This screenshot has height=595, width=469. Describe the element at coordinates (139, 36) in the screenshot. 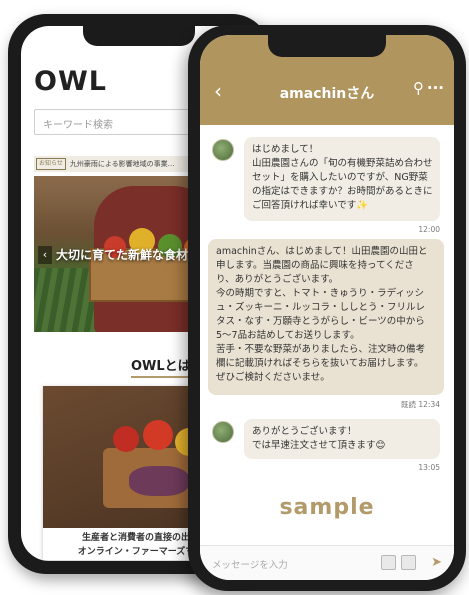

I see `back-phone-notch` at that location.